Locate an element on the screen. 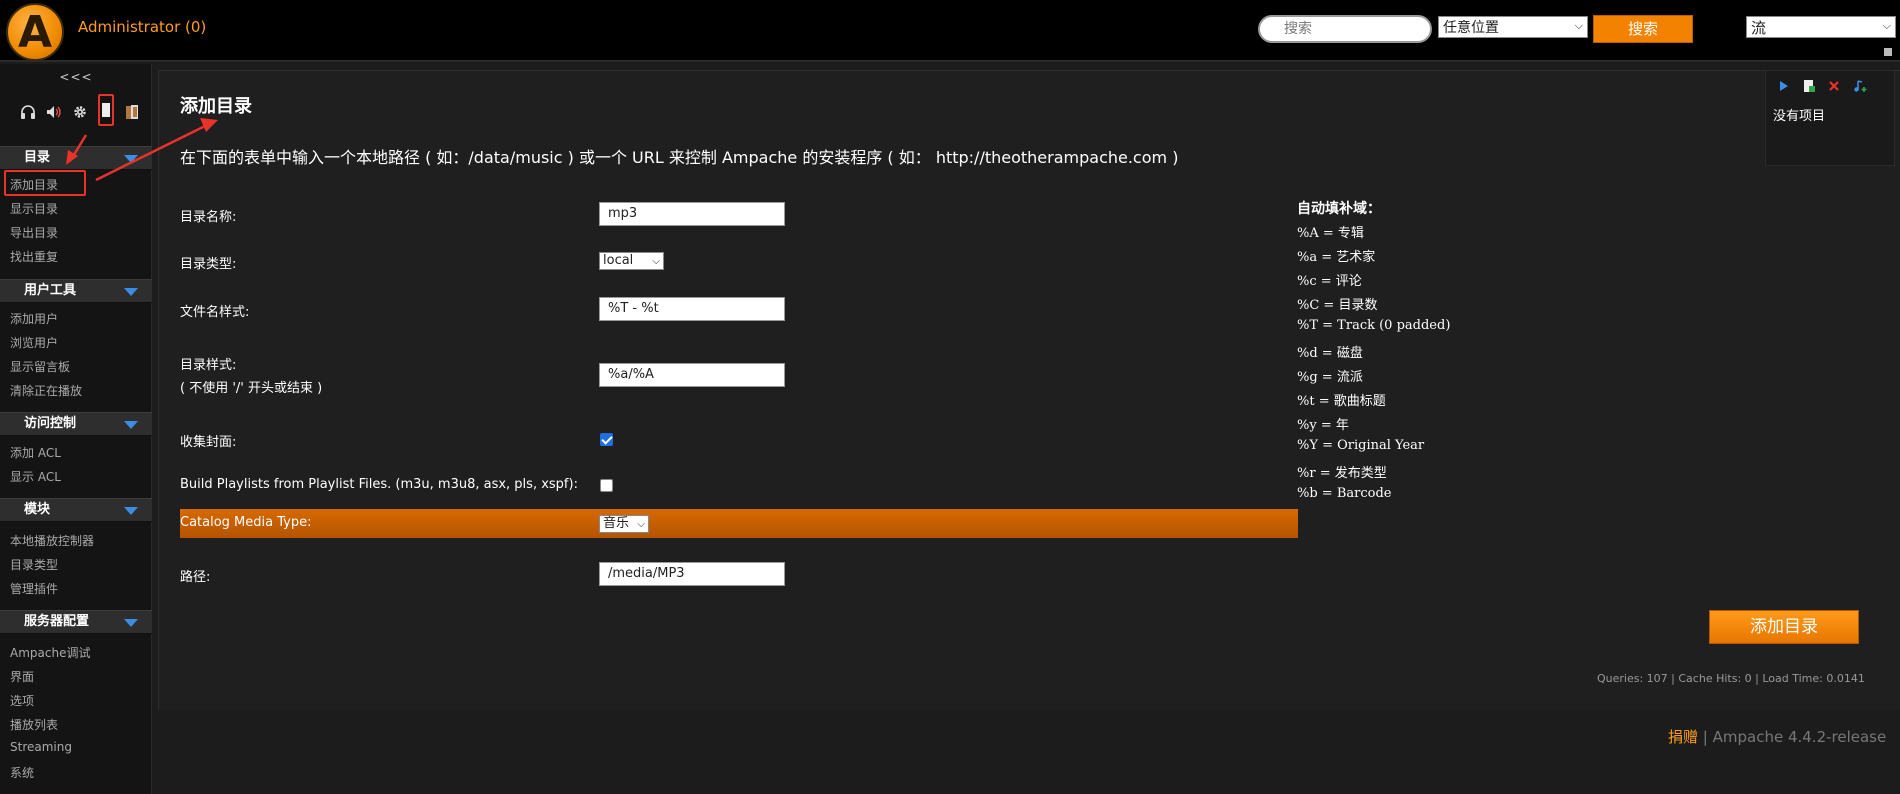  save-playlist-icon is located at coordinates (1809, 86).